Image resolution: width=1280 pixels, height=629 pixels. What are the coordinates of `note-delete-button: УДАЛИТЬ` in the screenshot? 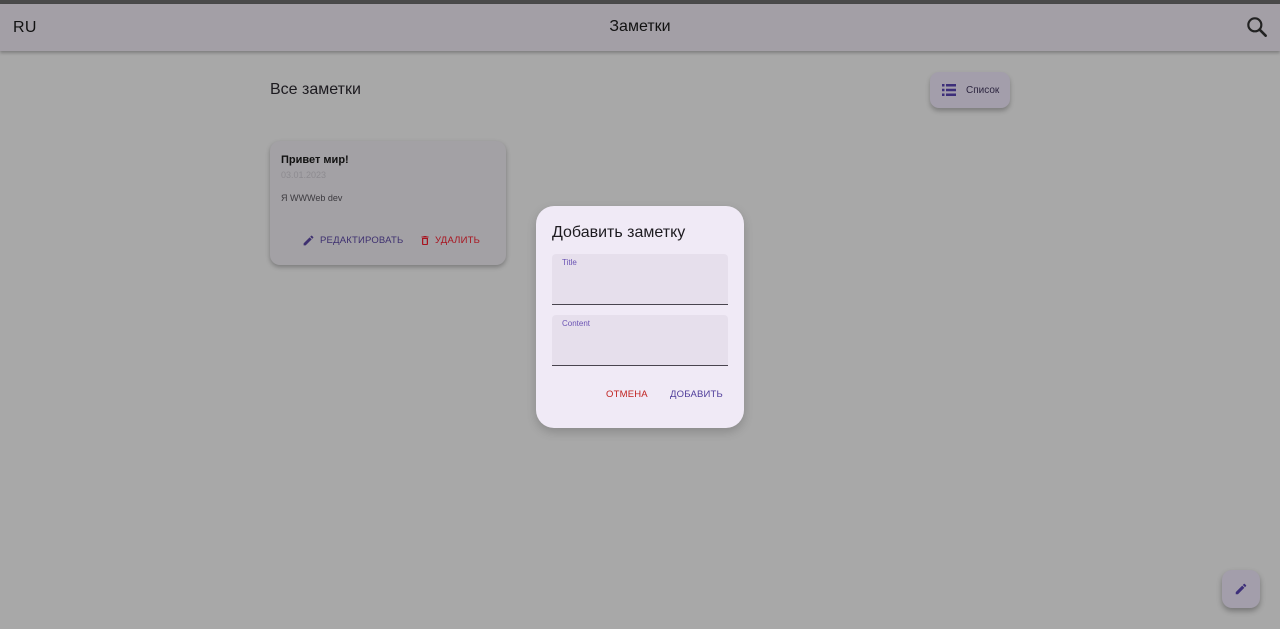 It's located at (449, 240).